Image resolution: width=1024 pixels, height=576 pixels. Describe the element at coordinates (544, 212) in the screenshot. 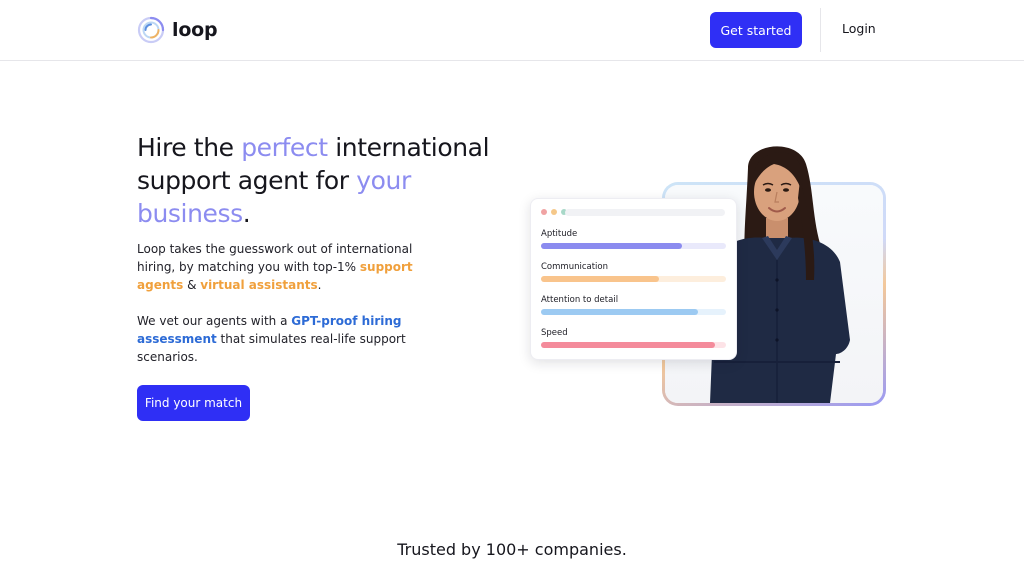

I see `window-dot-red` at that location.